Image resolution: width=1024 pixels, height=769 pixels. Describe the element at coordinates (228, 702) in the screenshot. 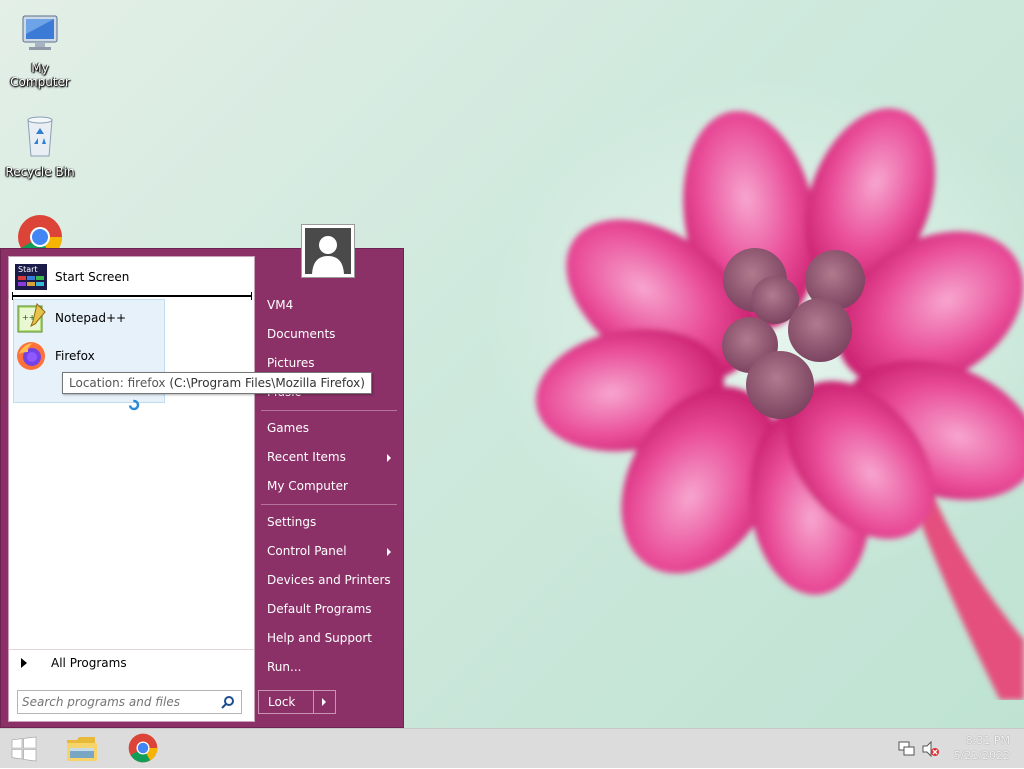

I see `search-icon` at that location.